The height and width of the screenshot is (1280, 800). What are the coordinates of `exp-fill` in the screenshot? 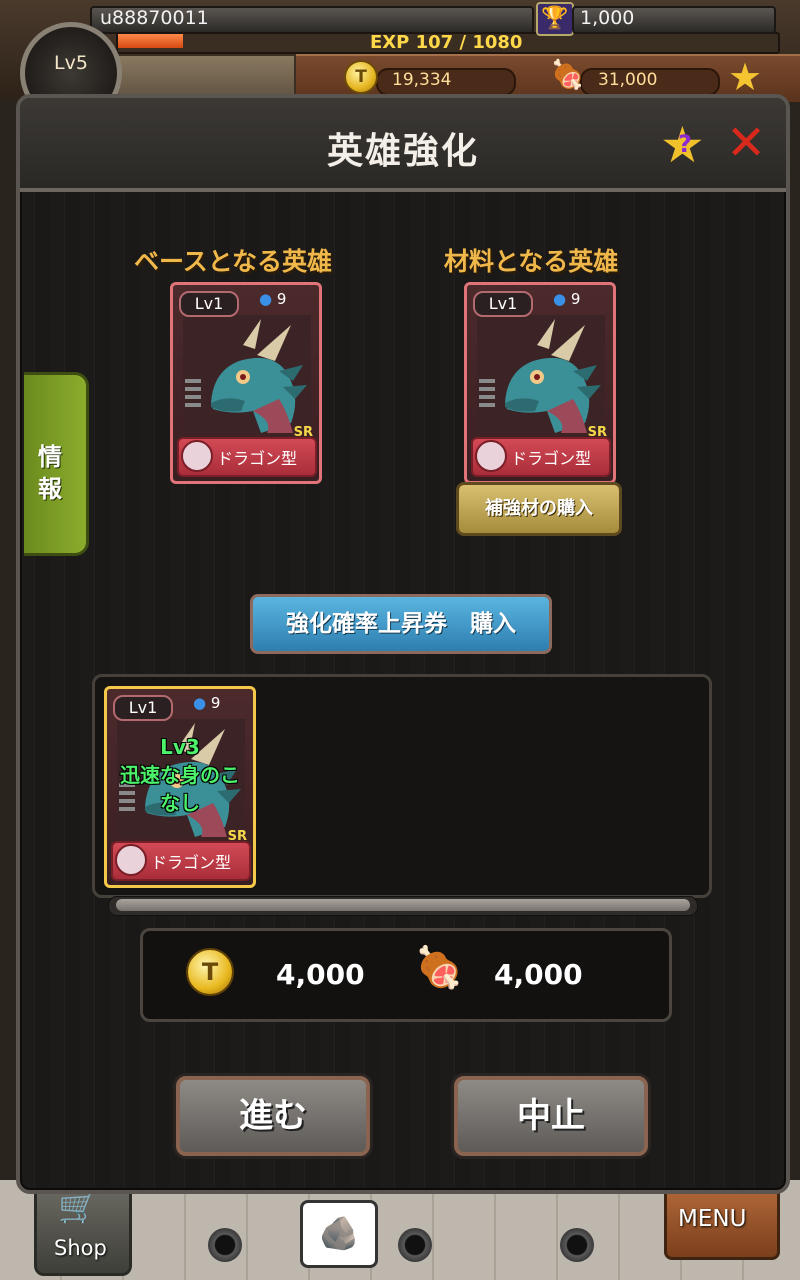 It's located at (150, 41).